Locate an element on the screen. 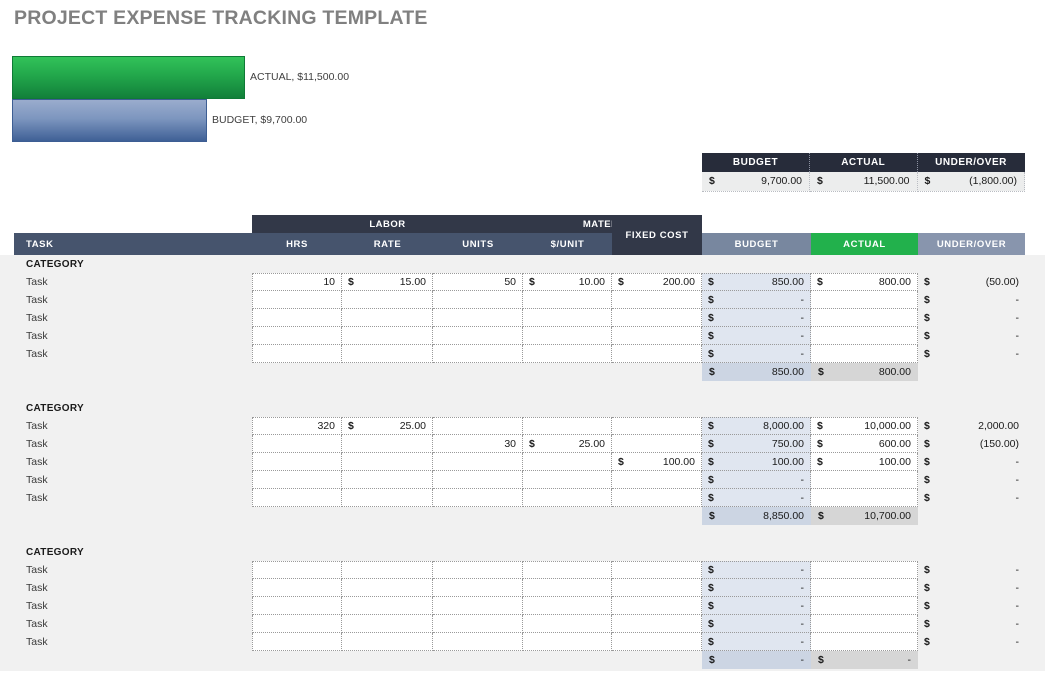 This screenshot has height=697, width=1045. cell-actual: $800.00 is located at coordinates (864, 282).